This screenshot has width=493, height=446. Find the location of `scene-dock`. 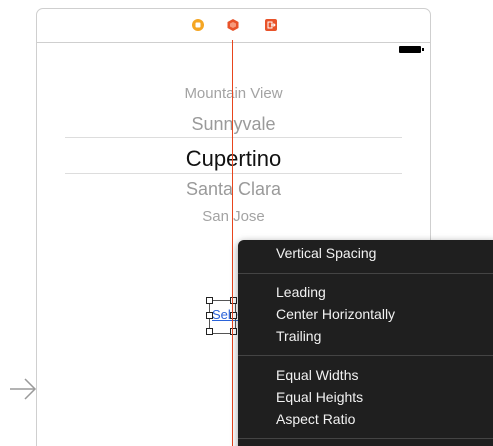

scene-dock is located at coordinates (233, 26).